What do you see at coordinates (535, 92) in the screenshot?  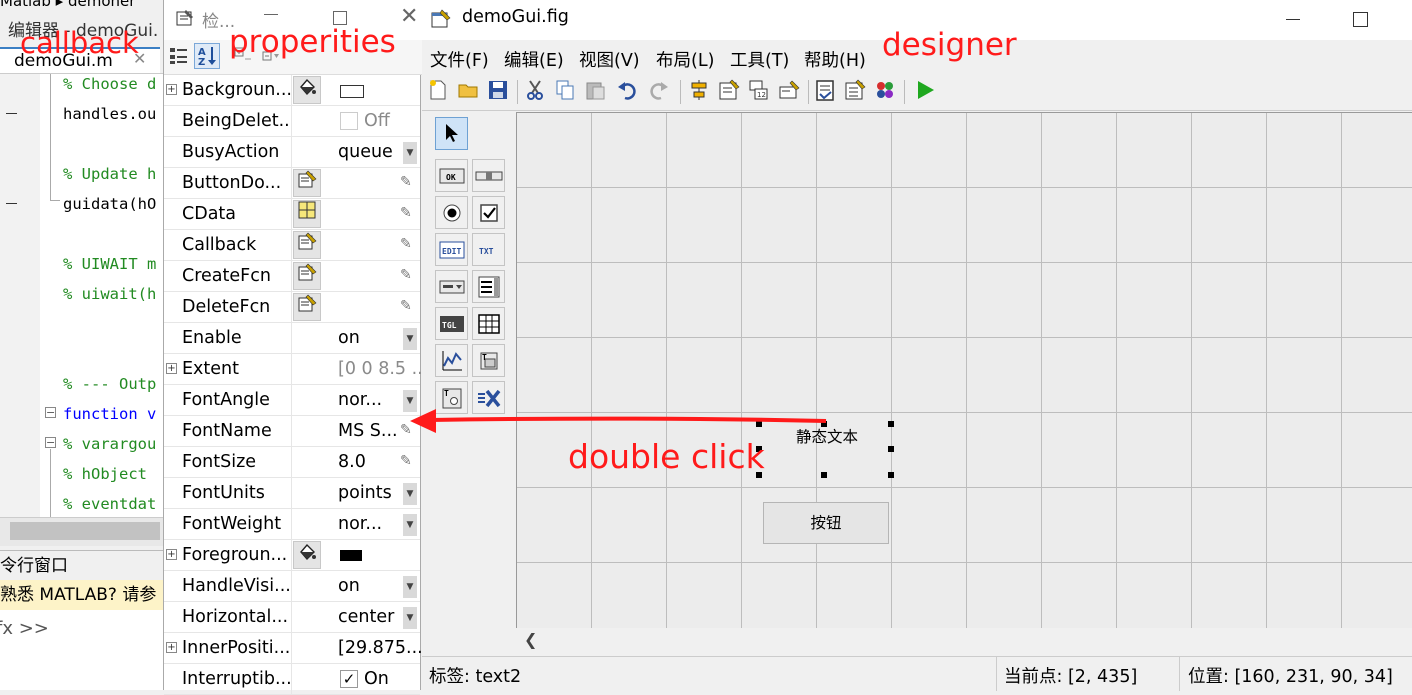 I see `cut-icon` at bounding box center [535, 92].